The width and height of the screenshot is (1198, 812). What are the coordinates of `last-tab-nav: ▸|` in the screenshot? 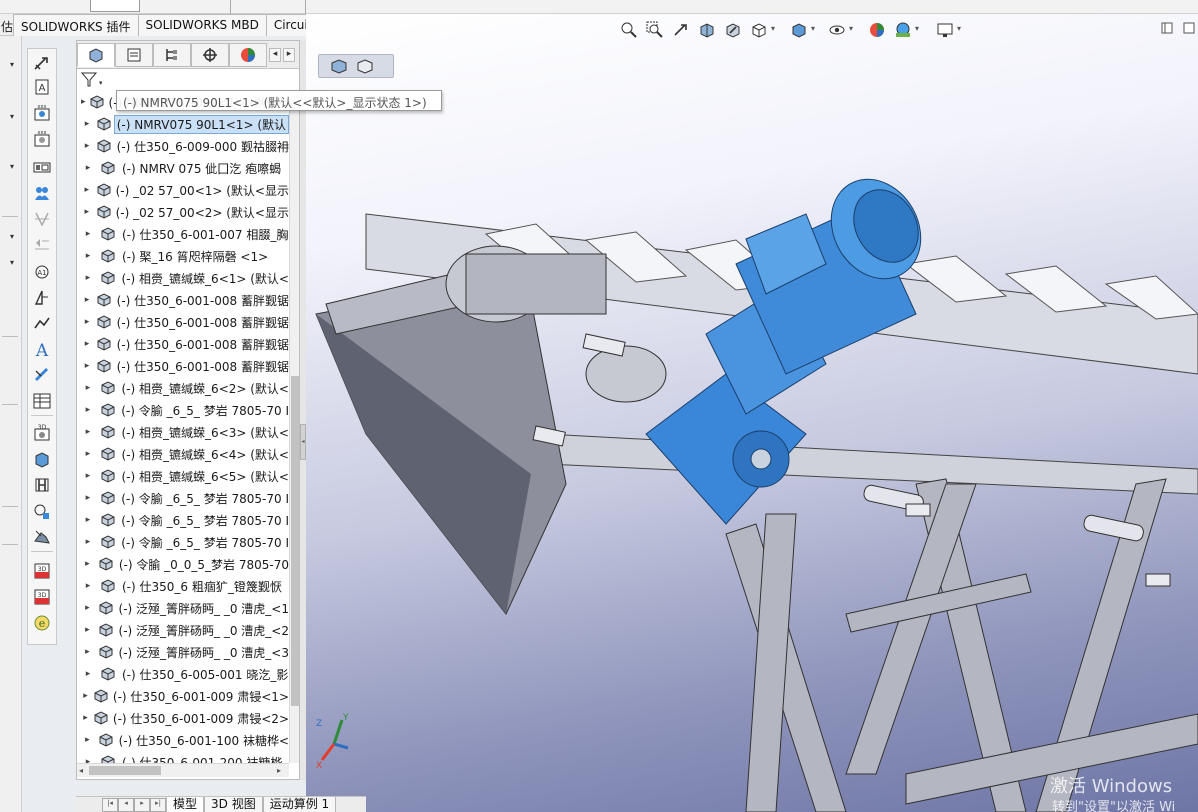 It's located at (158, 805).